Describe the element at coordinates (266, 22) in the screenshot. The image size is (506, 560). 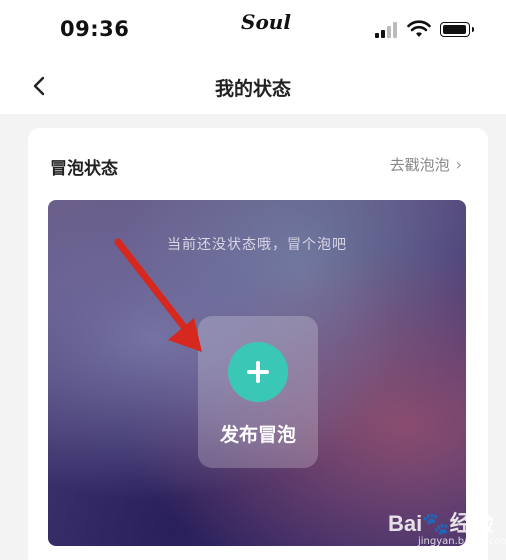
I see `carrier-name: Soul` at that location.